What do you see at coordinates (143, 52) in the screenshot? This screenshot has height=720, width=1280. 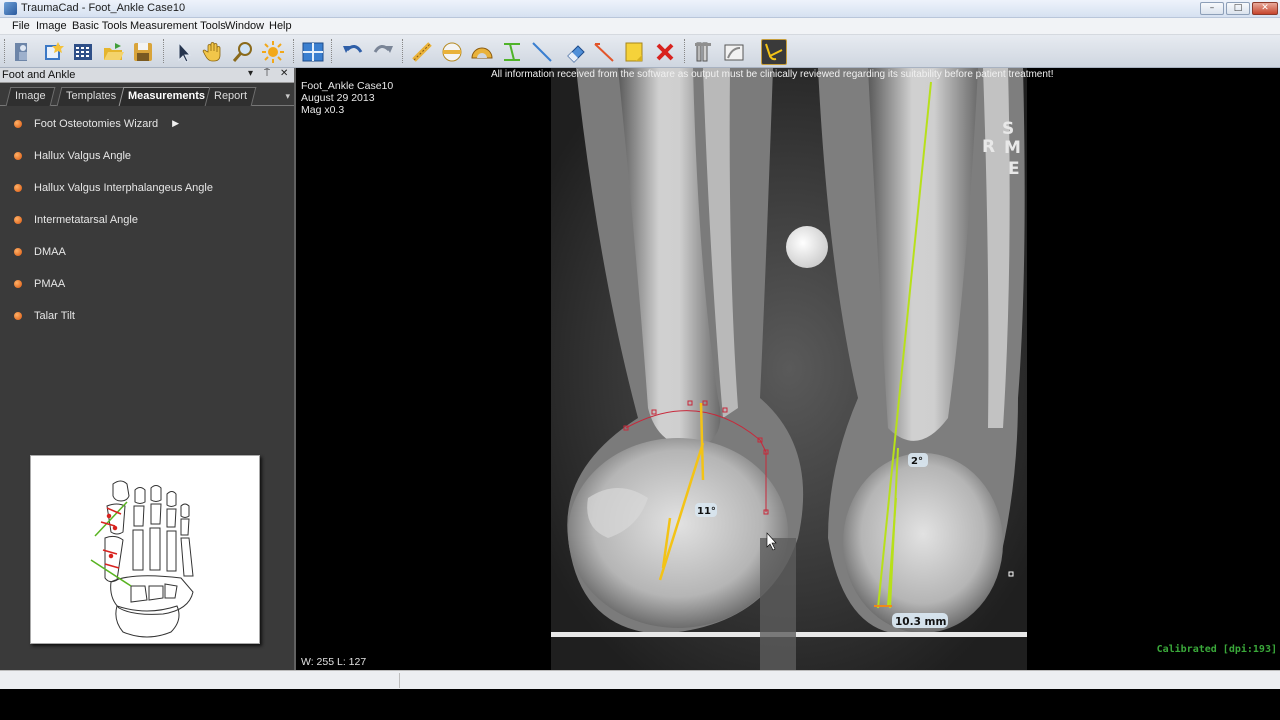 I see `save-icon` at bounding box center [143, 52].